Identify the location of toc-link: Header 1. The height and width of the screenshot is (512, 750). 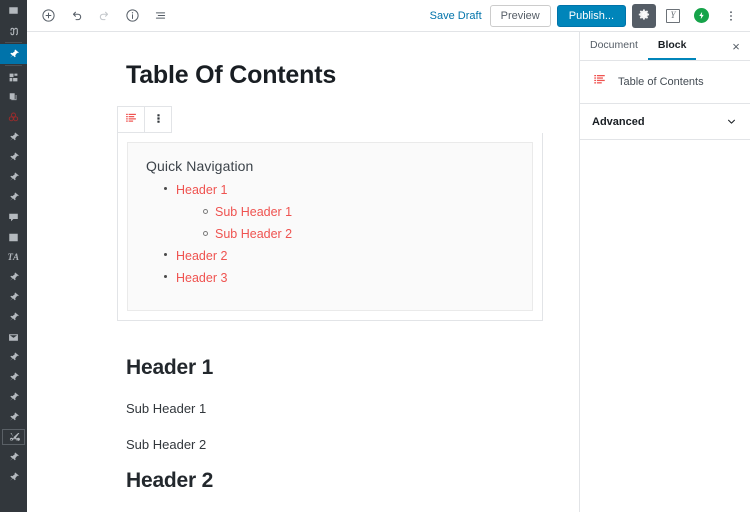
(201, 190).